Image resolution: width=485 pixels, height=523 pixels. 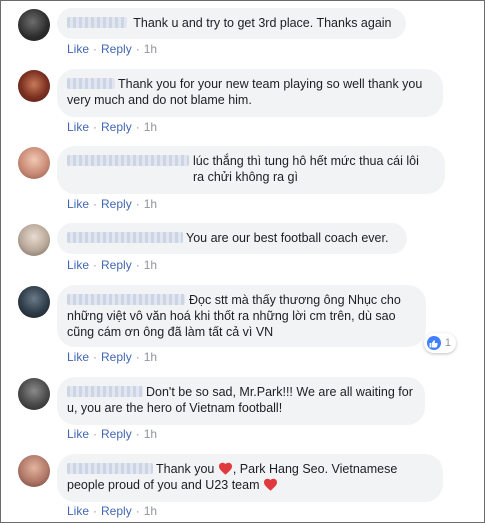 I want to click on reaction-count: 1, so click(x=447, y=343).